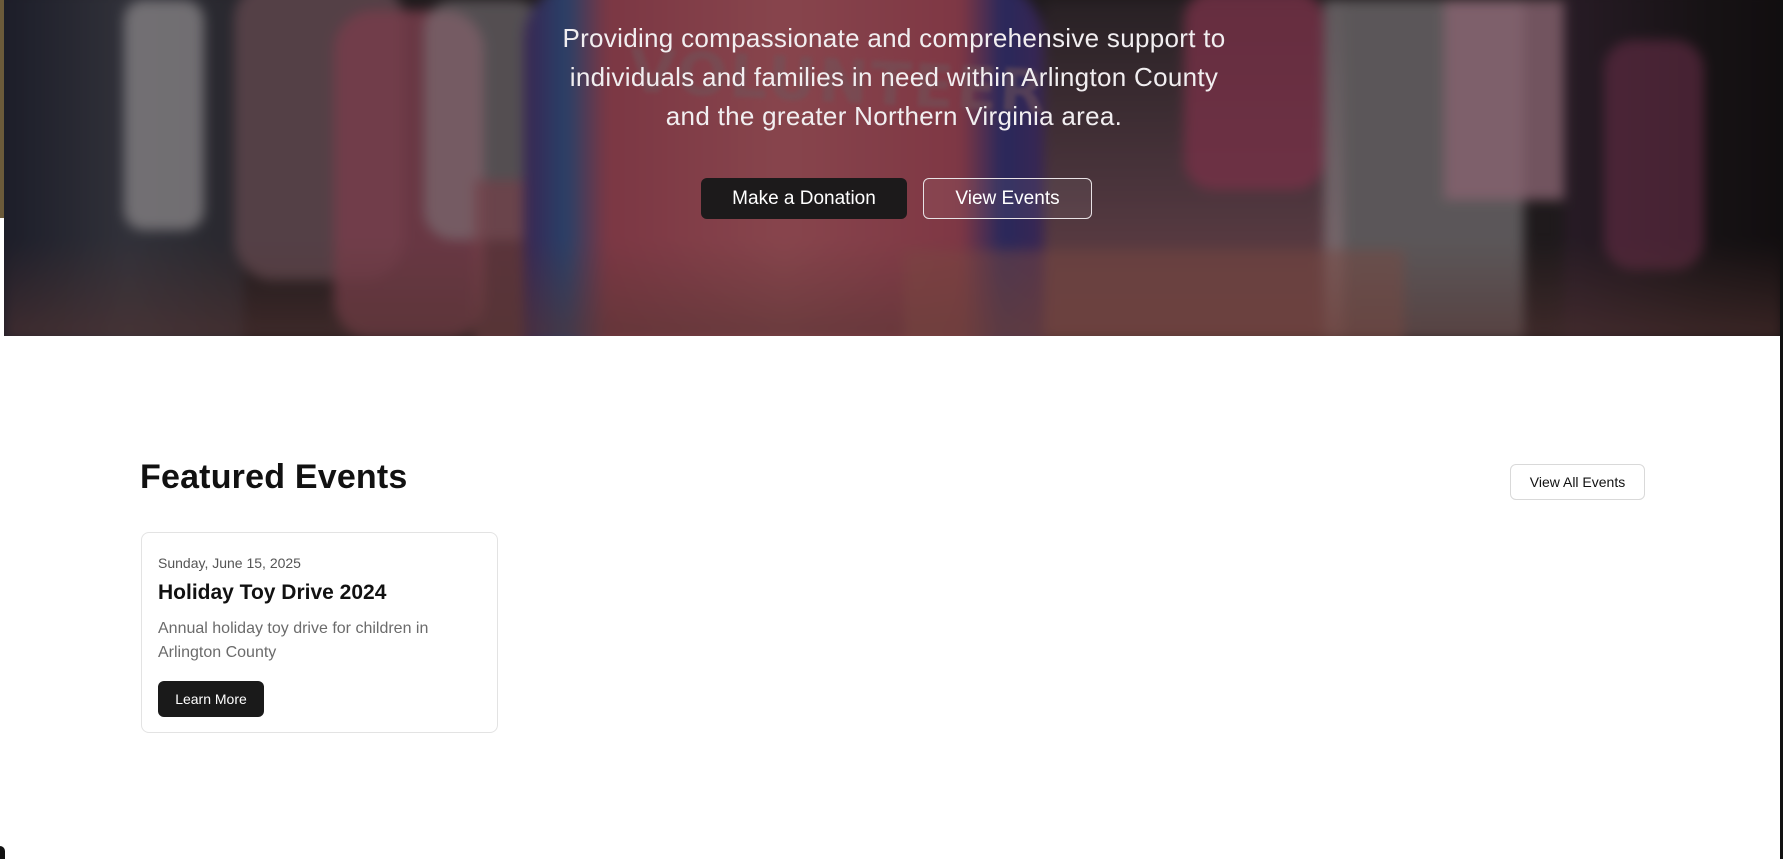 The height and width of the screenshot is (859, 1783). I want to click on view-events-button: View Events, so click(1007, 198).